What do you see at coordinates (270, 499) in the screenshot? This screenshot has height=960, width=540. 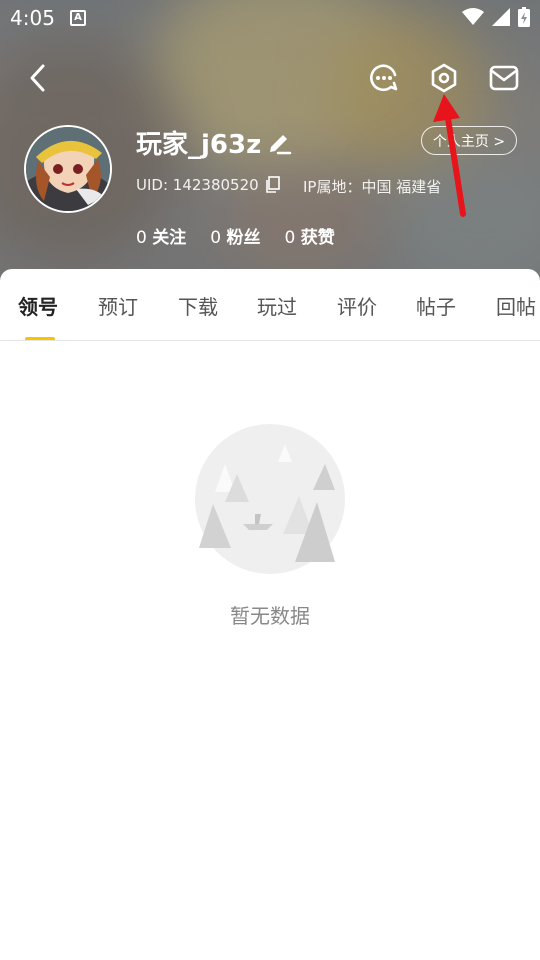 I see `empty-landscape-icon` at bounding box center [270, 499].